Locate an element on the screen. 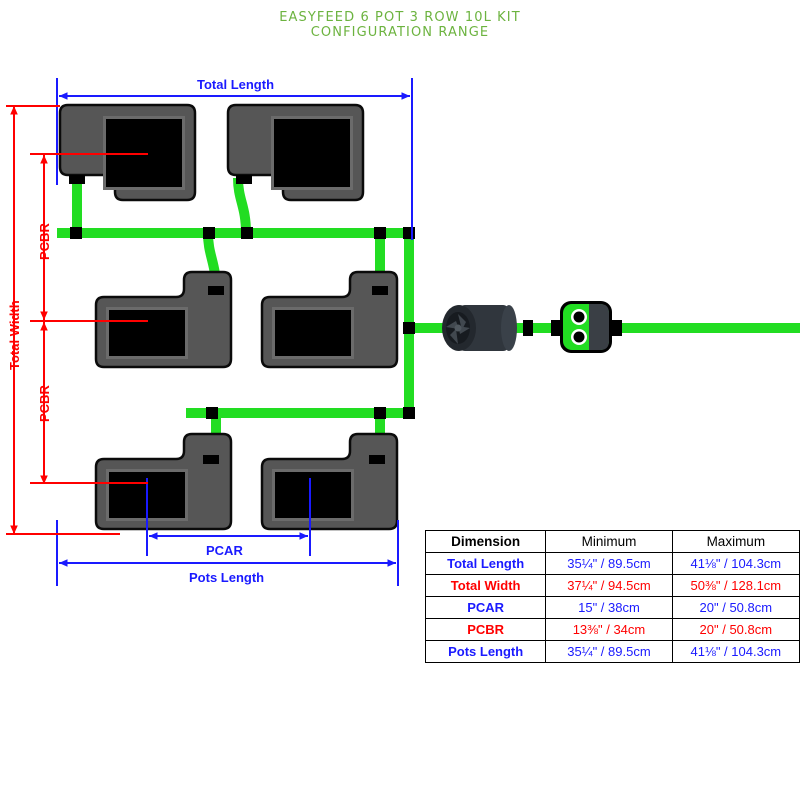  cell-dimension: Total Length is located at coordinates (485, 563).